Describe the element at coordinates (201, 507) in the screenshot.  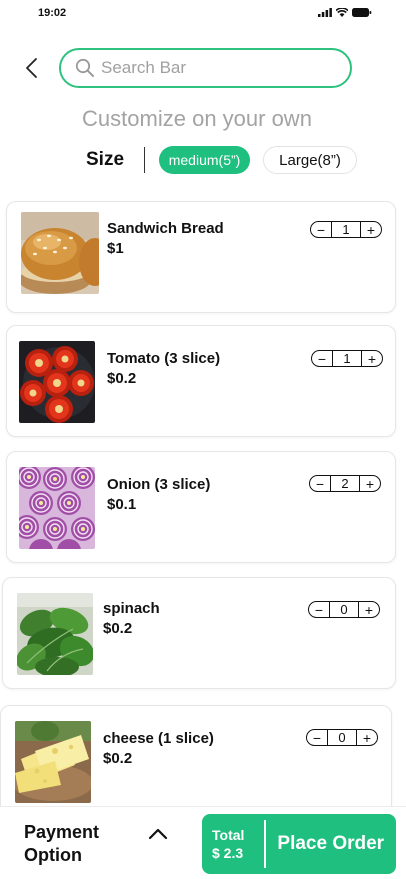
I see `ingredient-card: Onion (3 slice) $0.1 − 2 +` at that location.